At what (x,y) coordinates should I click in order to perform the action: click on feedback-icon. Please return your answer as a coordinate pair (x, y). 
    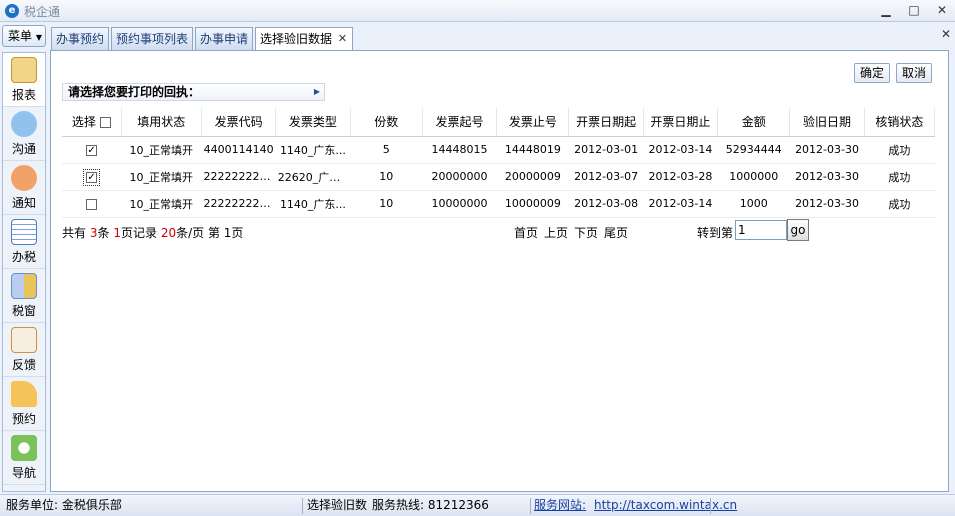
    Looking at the image, I should click on (24, 340).